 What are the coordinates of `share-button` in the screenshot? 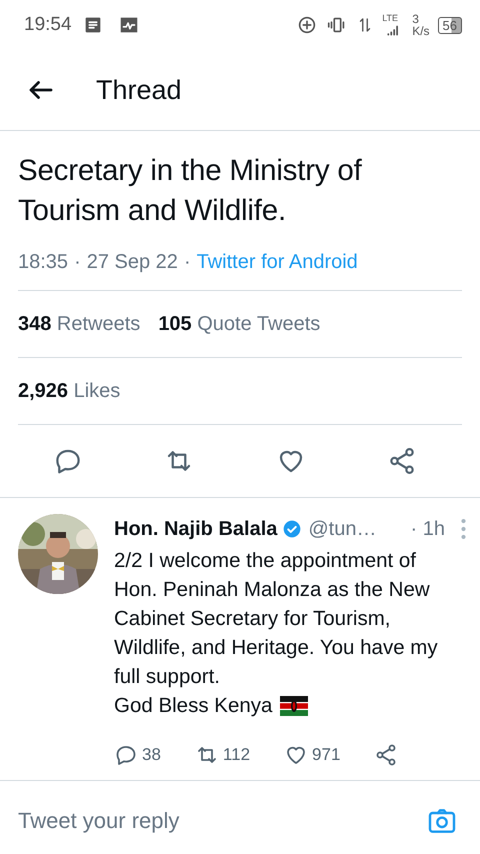 It's located at (386, 754).